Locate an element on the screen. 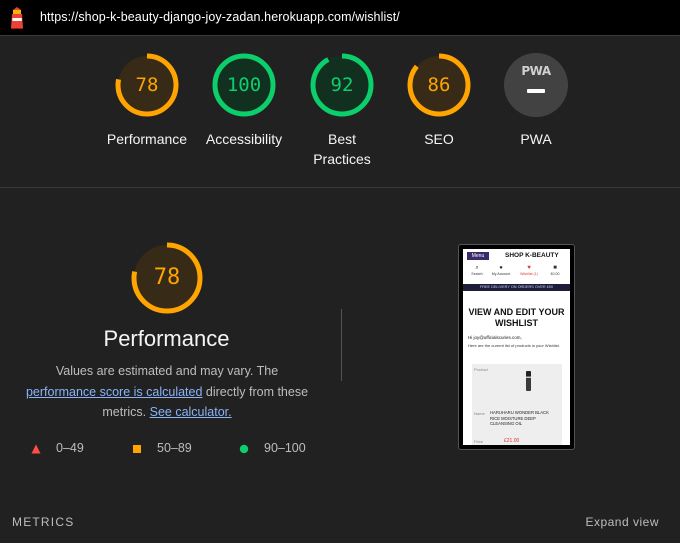  gauge-seo: 86 is located at coordinates (439, 85).